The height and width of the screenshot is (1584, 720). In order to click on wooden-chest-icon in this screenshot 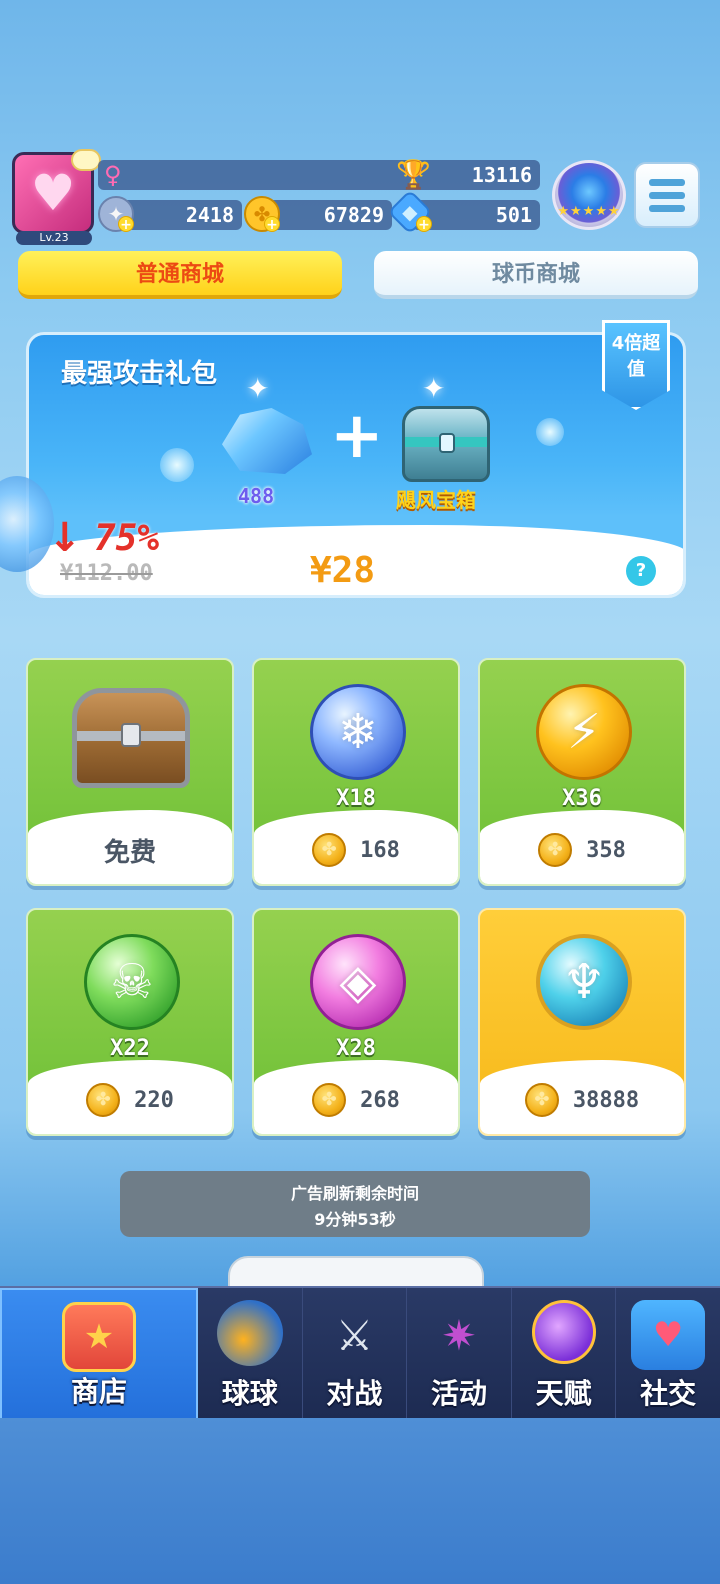, I will do `click(131, 738)`.